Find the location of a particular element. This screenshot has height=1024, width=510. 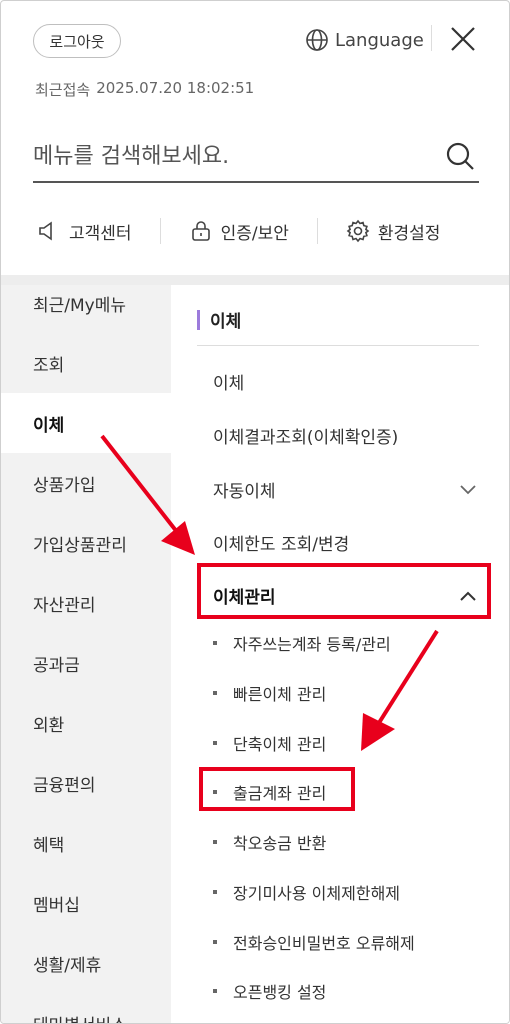

left-menu-item-inquiry: 조회 is located at coordinates (86, 363).